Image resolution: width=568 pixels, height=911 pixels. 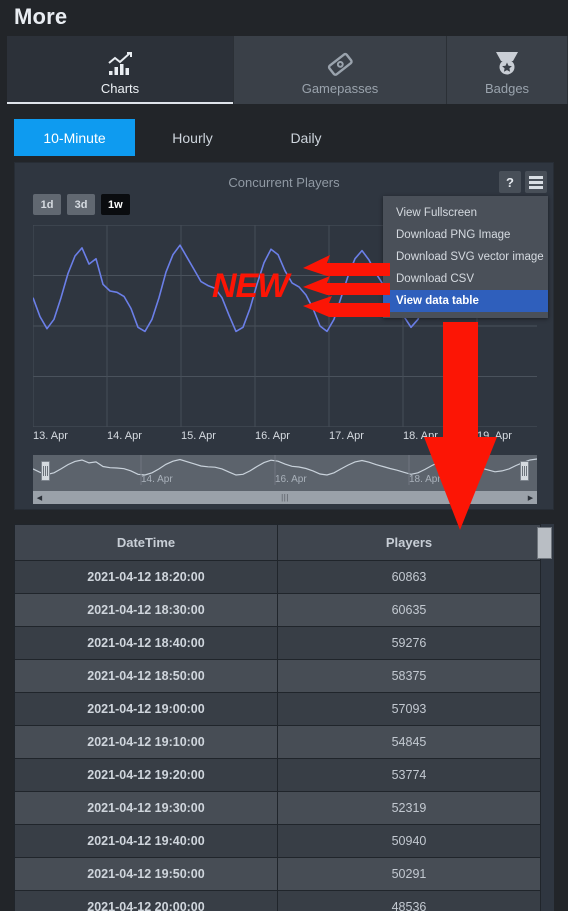 I want to click on table-header-row: DateTime Players, so click(x=277, y=542).